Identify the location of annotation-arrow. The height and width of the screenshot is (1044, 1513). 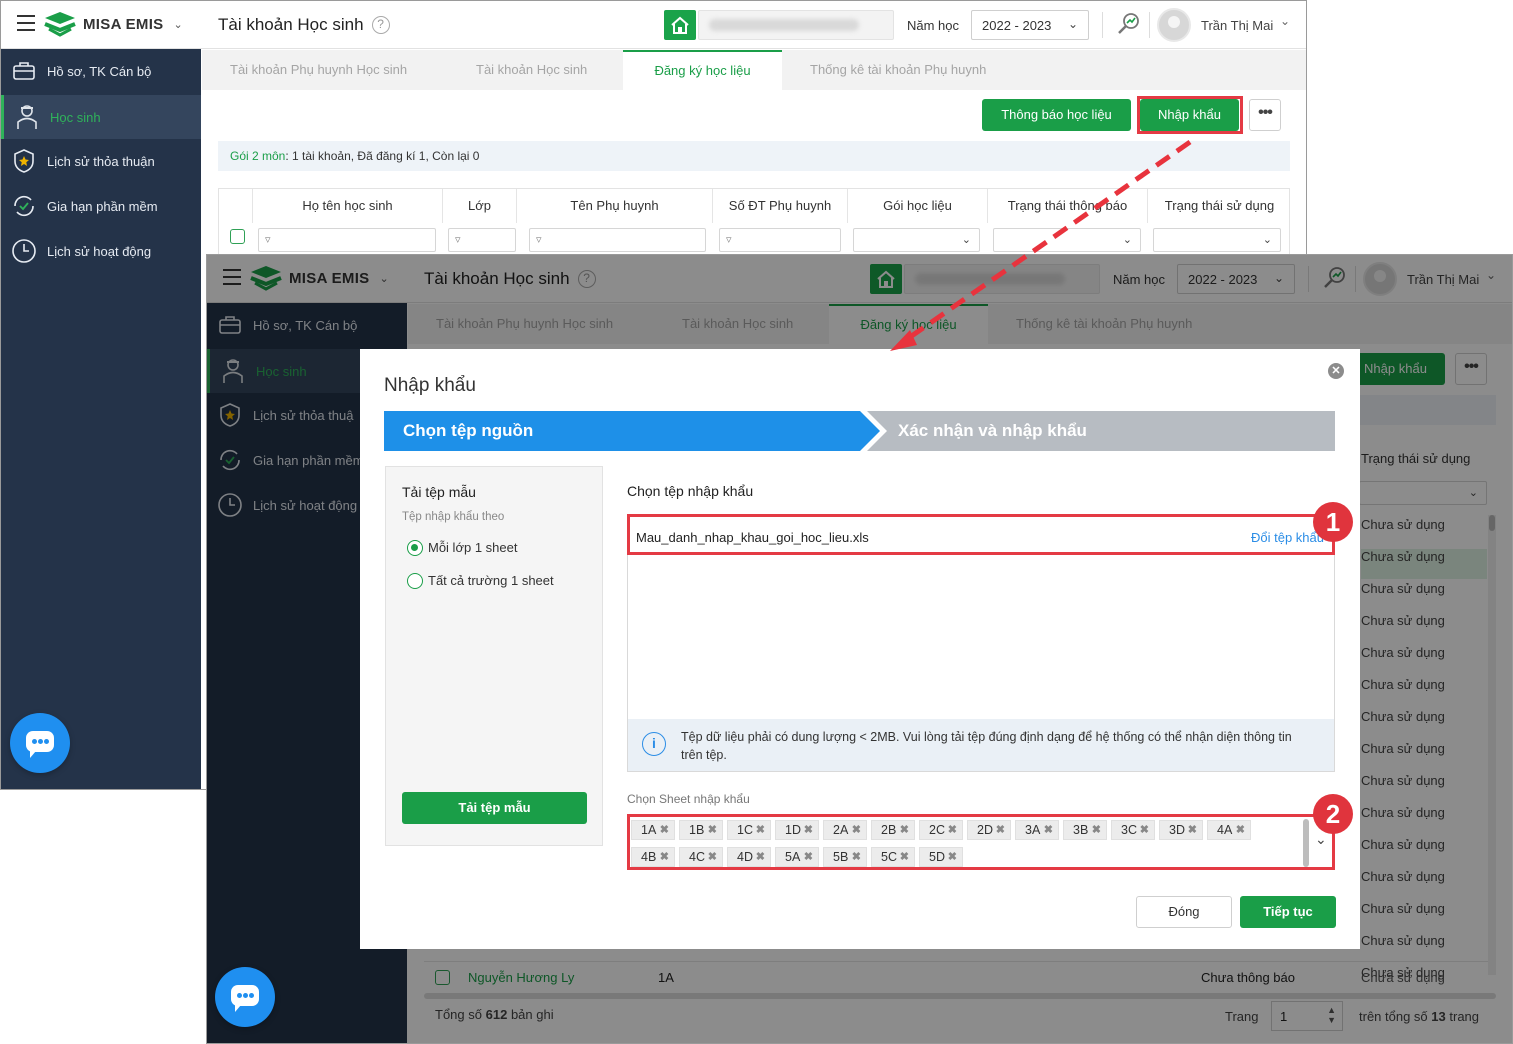
(1041, 245).